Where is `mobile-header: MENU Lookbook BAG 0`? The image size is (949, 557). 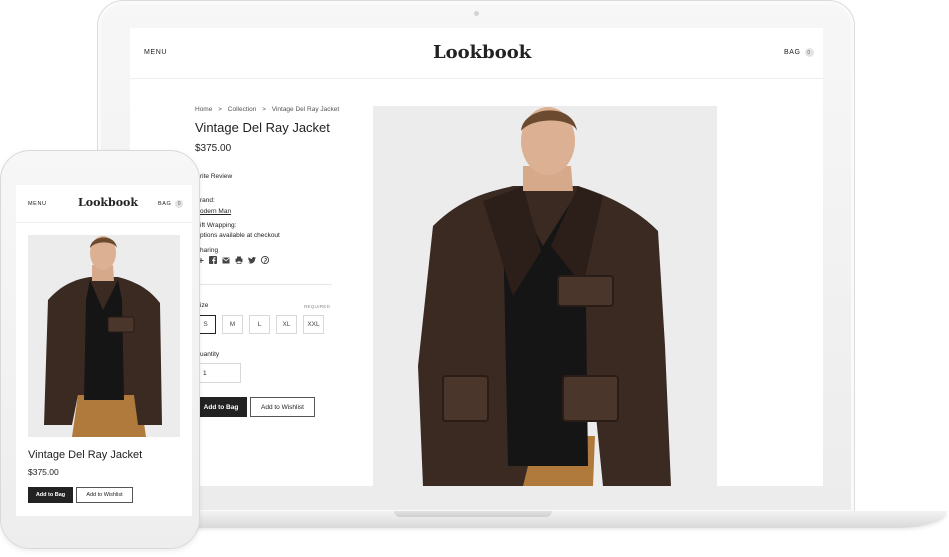
mobile-header: MENU Lookbook BAG 0 is located at coordinates (104, 204).